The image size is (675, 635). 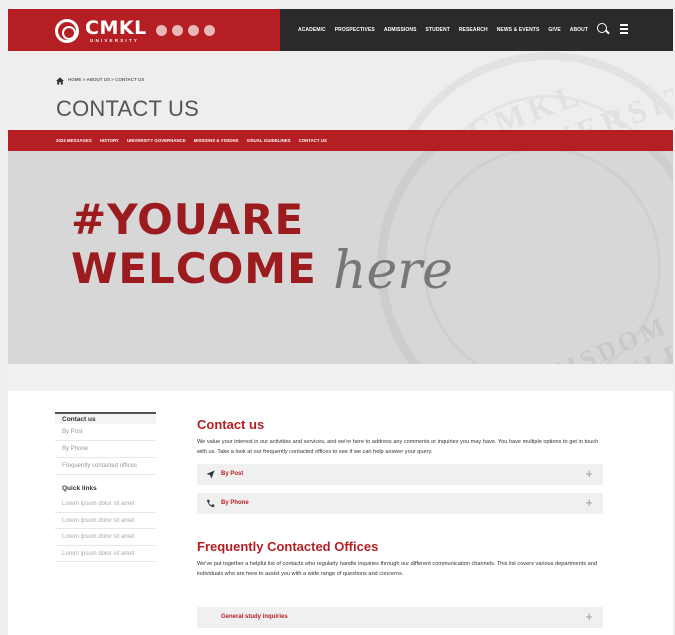 What do you see at coordinates (156, 140) in the screenshot?
I see `subnav-item-university-governance: UNIVERSITY GOVERNANCE` at bounding box center [156, 140].